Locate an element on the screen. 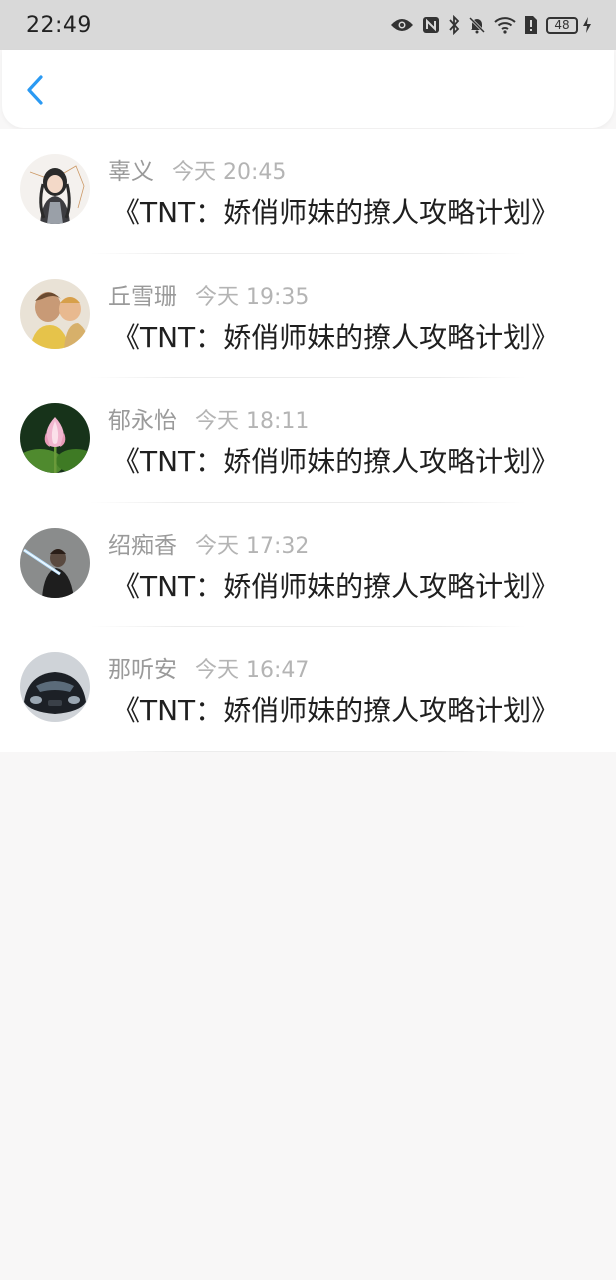 The width and height of the screenshot is (616, 1280). username: 丘雪珊 is located at coordinates (142, 296).